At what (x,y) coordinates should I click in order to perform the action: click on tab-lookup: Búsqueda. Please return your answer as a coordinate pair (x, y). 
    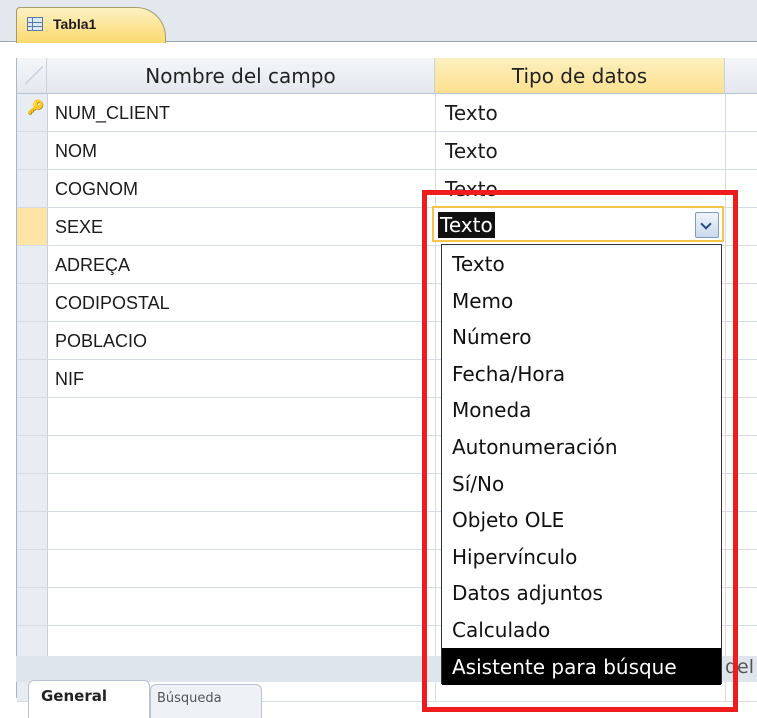
    Looking at the image, I should click on (206, 701).